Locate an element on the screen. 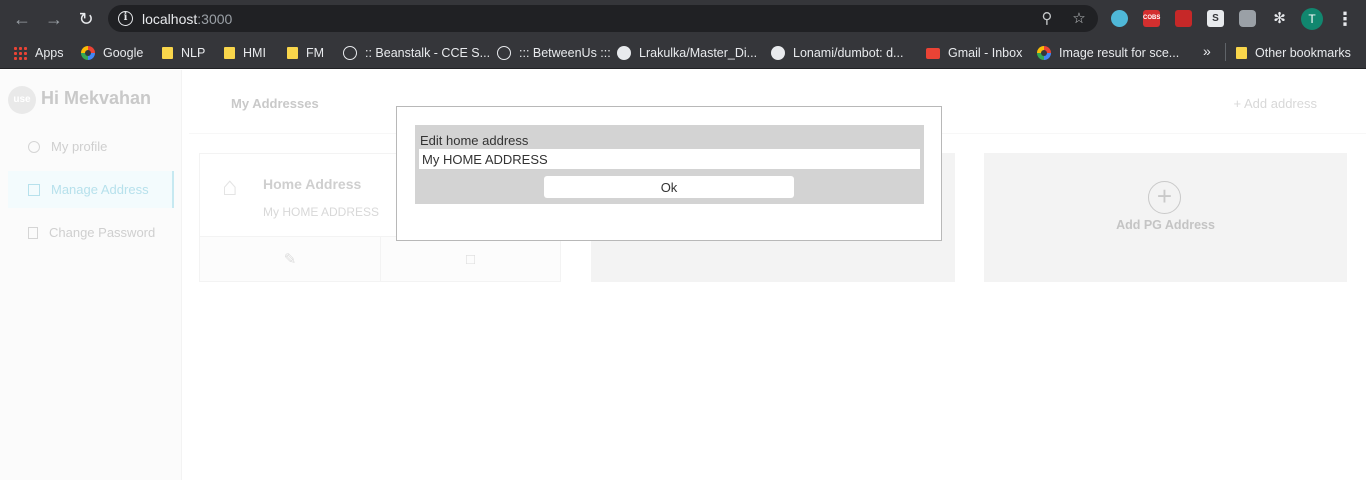 The height and width of the screenshot is (480, 1366). edit-icon: ✎ is located at coordinates (290, 259).